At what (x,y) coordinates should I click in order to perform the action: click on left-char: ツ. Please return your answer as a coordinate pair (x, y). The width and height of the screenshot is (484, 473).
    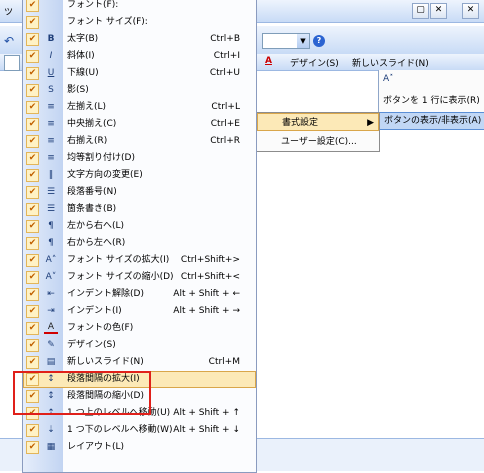
    Looking at the image, I should click on (9, 13).